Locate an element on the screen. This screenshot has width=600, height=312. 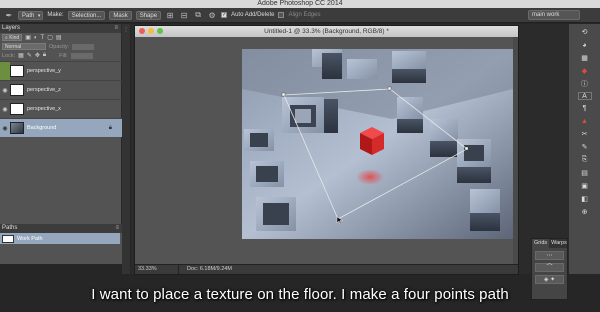
swatches-icon: ▦ is located at coordinates (585, 58).